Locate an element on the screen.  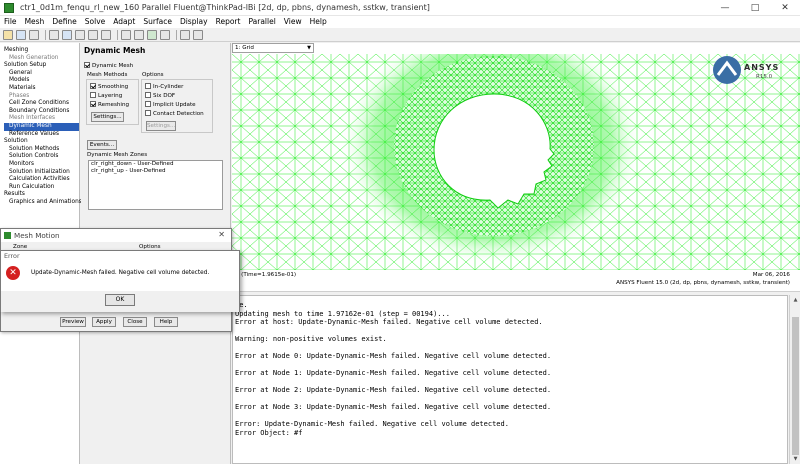
dialog-close-button: Close is located at coordinates (135, 322).